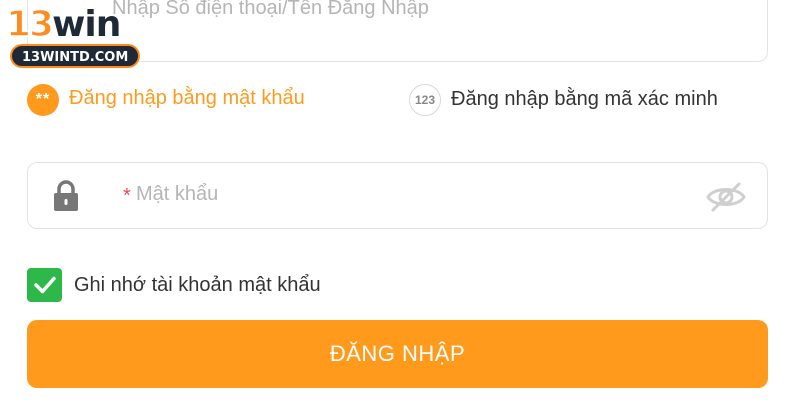  I want to click on username-placeholder: Nhập Số điện thoại/Tên Đăng Nhập, so click(270, 9).